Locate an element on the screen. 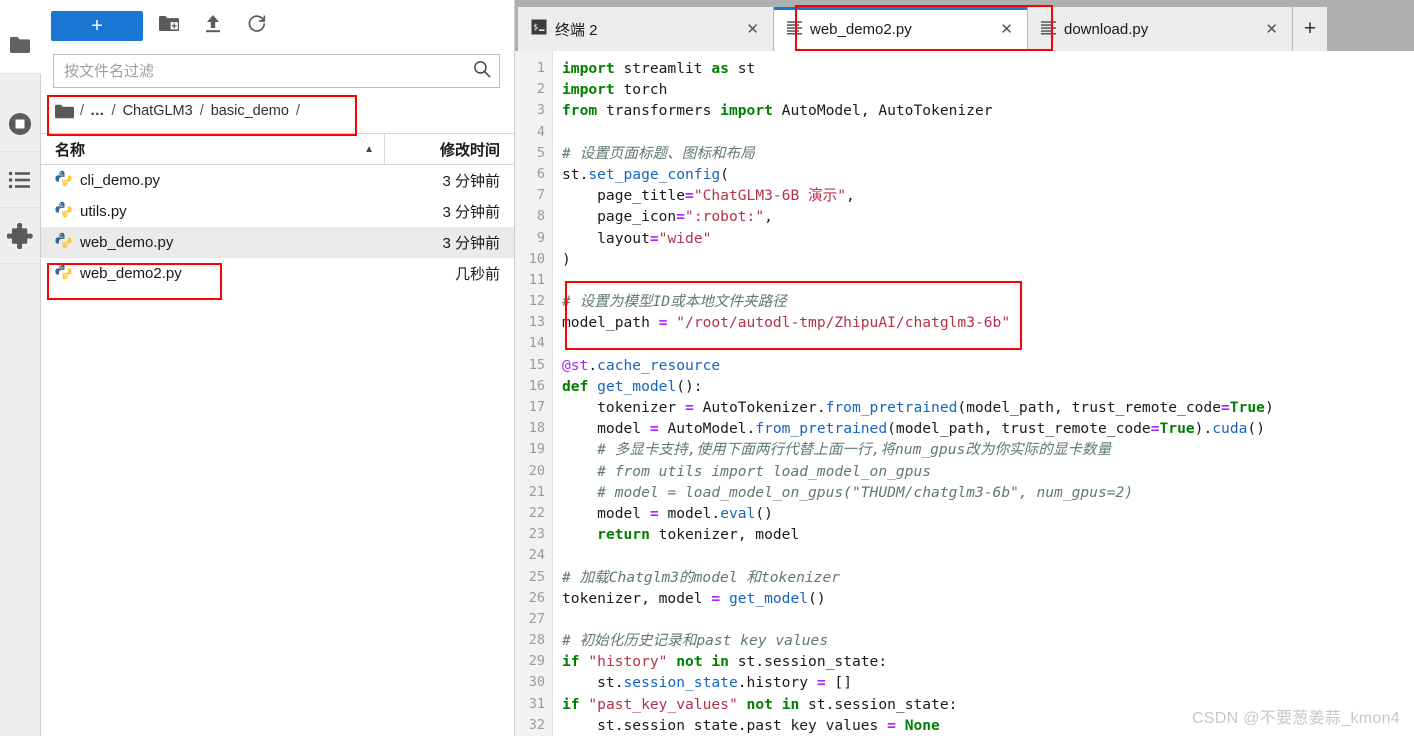 The width and height of the screenshot is (1414, 736). code-line: @st.cache_resource is located at coordinates (988, 365).